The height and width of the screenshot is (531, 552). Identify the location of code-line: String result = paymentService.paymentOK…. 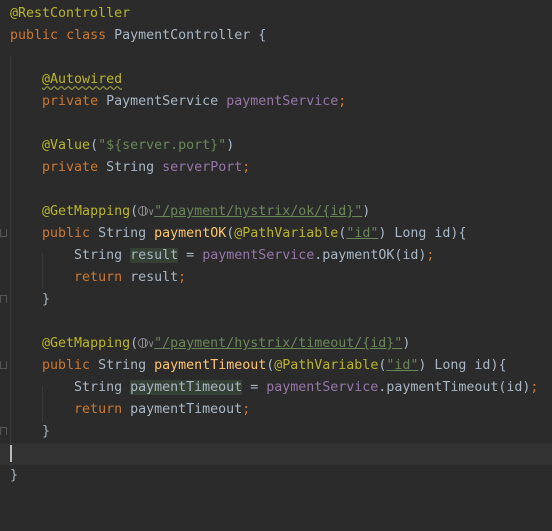
(276, 256).